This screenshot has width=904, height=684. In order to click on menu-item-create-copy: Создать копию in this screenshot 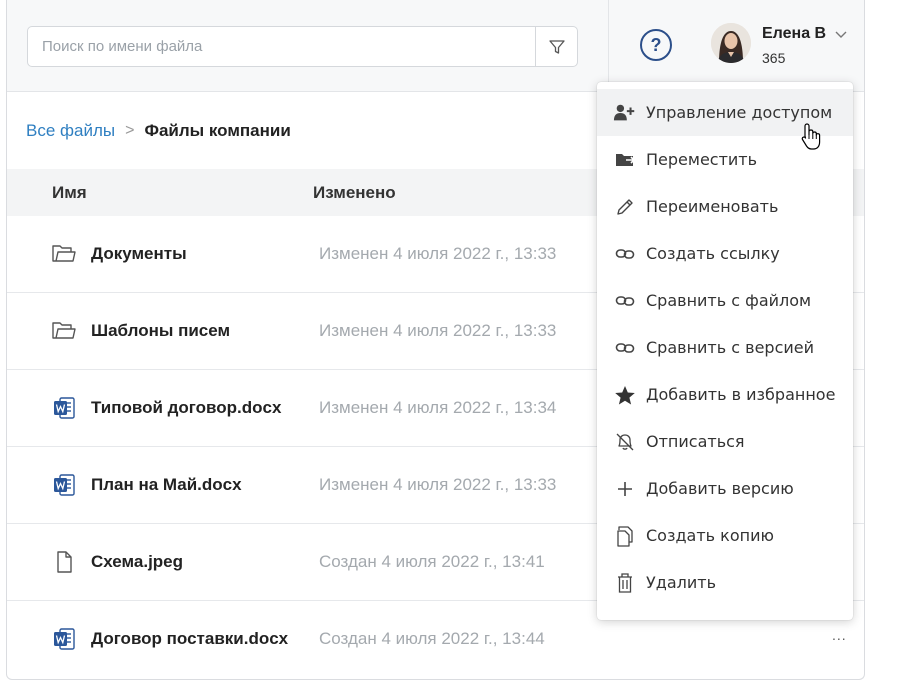, I will do `click(725, 535)`.